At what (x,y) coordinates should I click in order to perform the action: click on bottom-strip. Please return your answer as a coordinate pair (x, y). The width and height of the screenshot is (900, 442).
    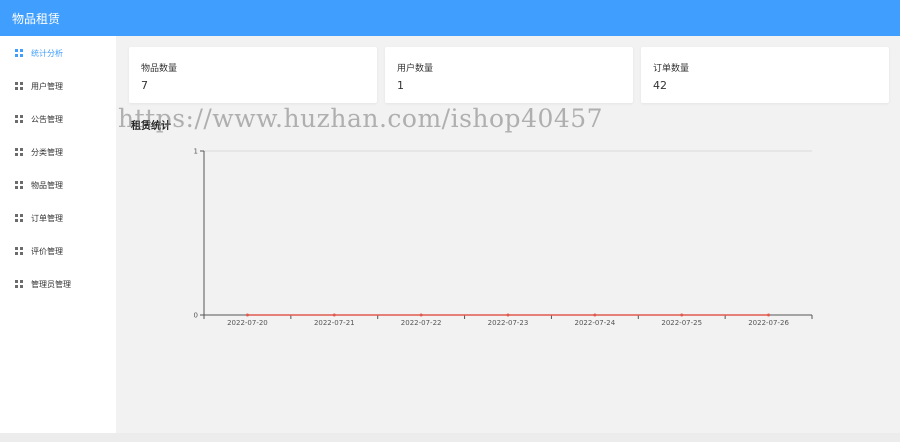
    Looking at the image, I should click on (450, 437).